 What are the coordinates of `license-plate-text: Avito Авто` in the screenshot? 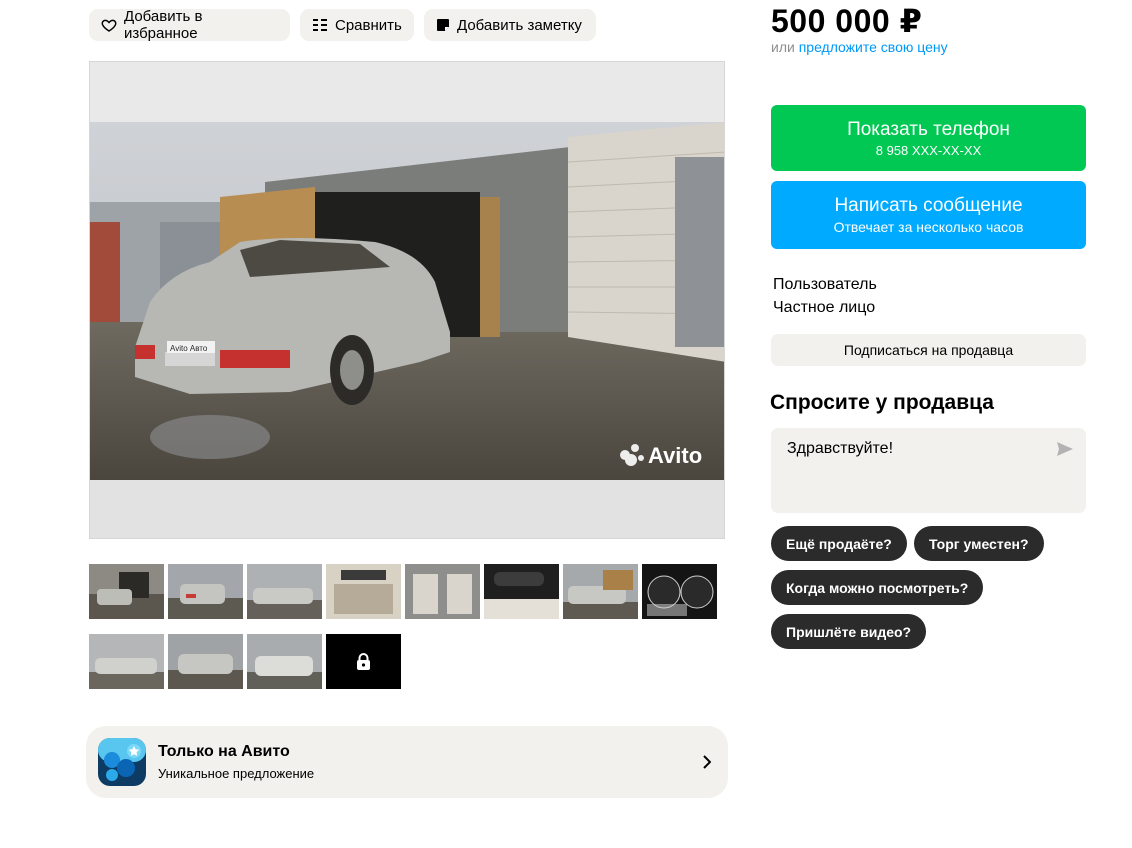 It's located at (189, 348).